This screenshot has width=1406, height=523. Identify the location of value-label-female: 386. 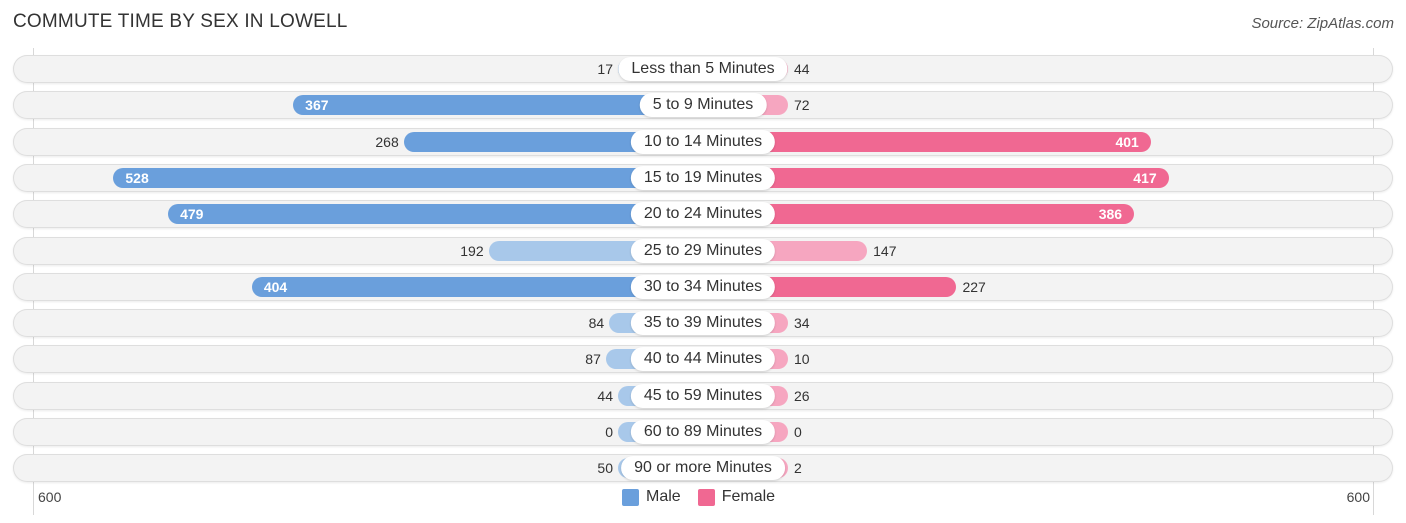
(1110, 214).